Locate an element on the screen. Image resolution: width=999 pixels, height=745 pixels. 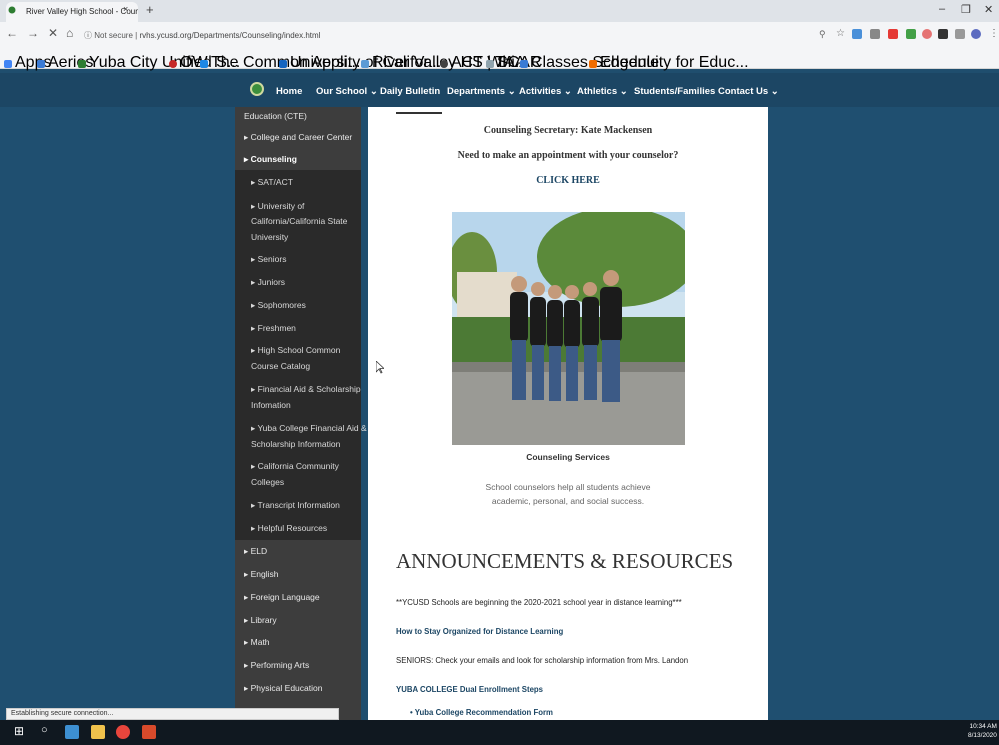
tab-close-icon: × is located at coordinates (125, 9).